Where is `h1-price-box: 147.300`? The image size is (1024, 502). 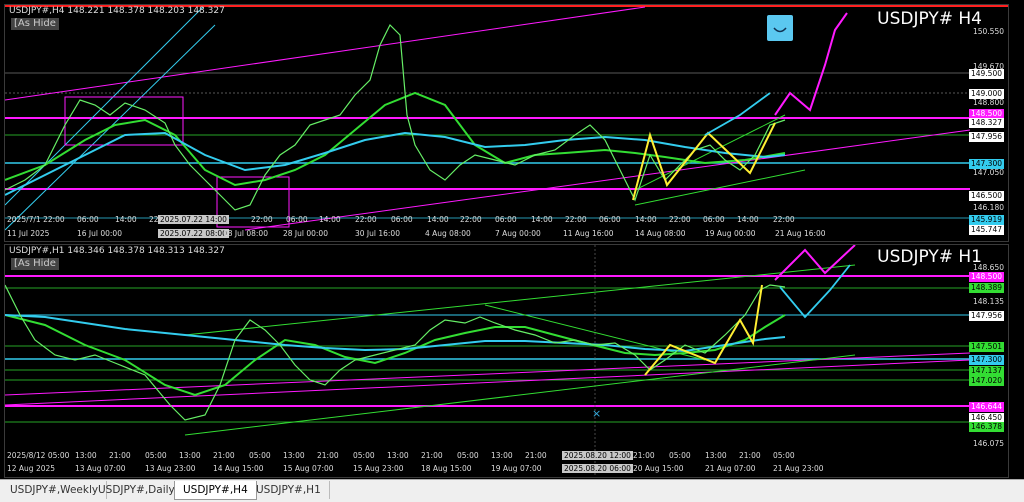 h1-price-box: 147.300 is located at coordinates (986, 360).